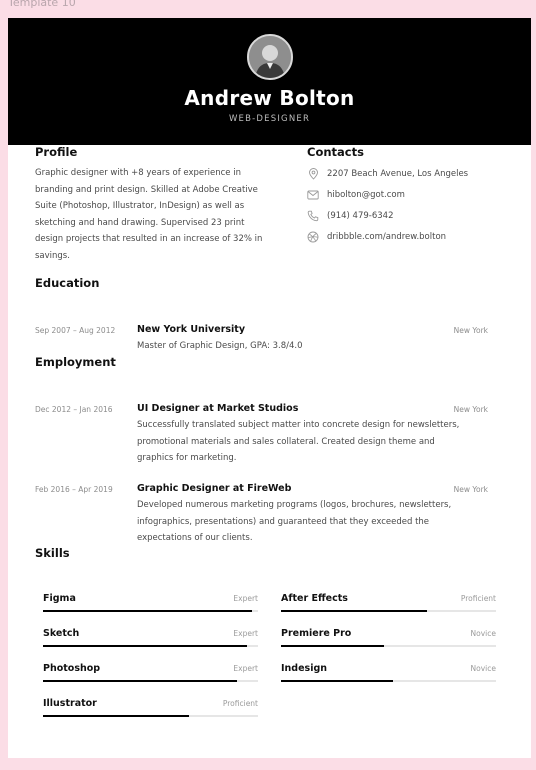 Image resolution: width=536 pixels, height=770 pixels. What do you see at coordinates (191, 329) in the screenshot?
I see `entry-heading: New York University` at bounding box center [191, 329].